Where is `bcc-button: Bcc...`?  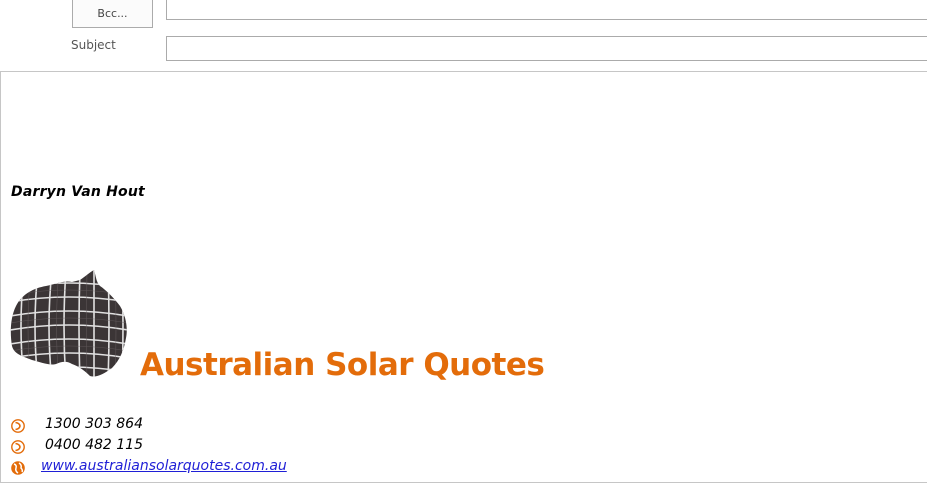 bcc-button: Bcc... is located at coordinates (112, 14).